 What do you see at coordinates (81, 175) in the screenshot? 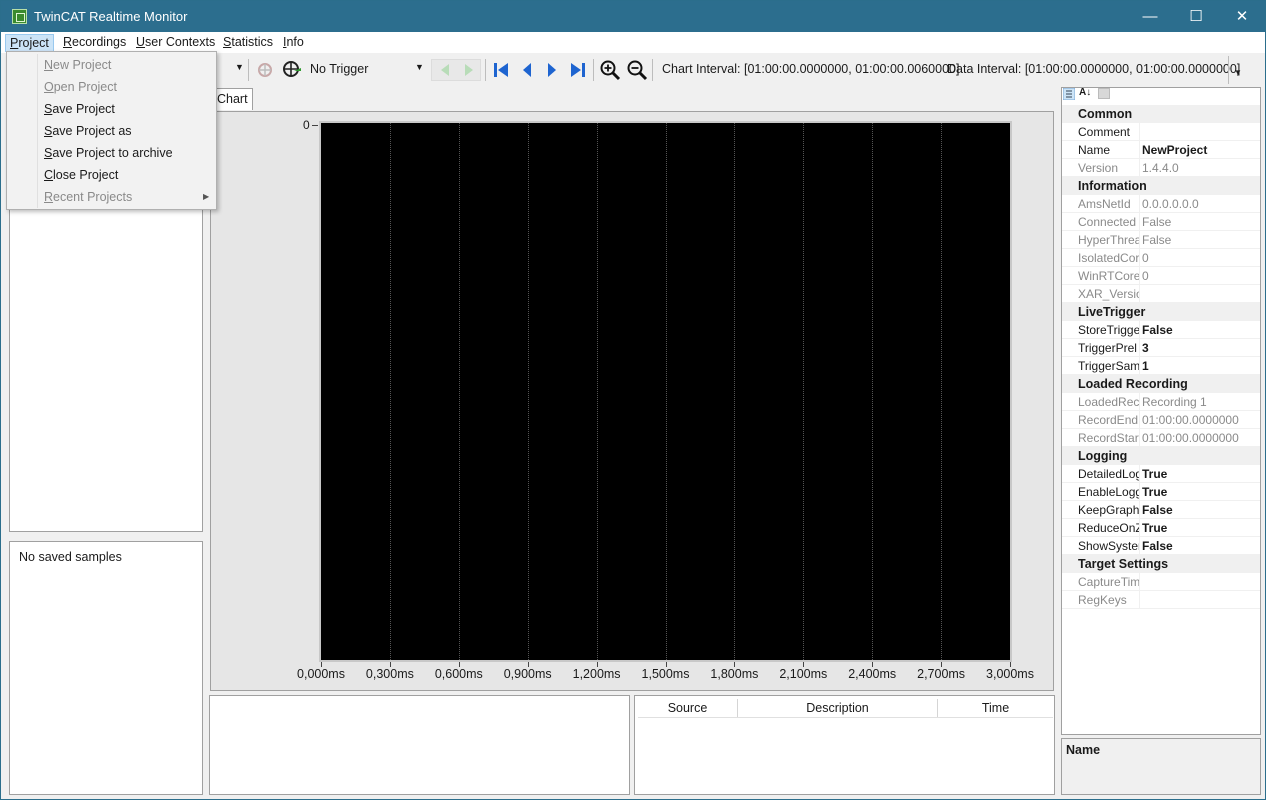
I see `menu-item-close-project: Close Project` at bounding box center [81, 175].